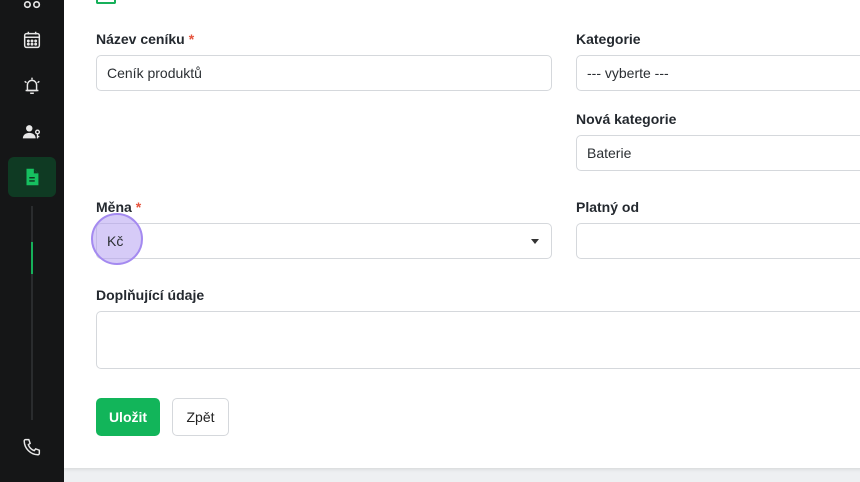  What do you see at coordinates (200, 417) in the screenshot?
I see `back-button: Zpět` at bounding box center [200, 417].